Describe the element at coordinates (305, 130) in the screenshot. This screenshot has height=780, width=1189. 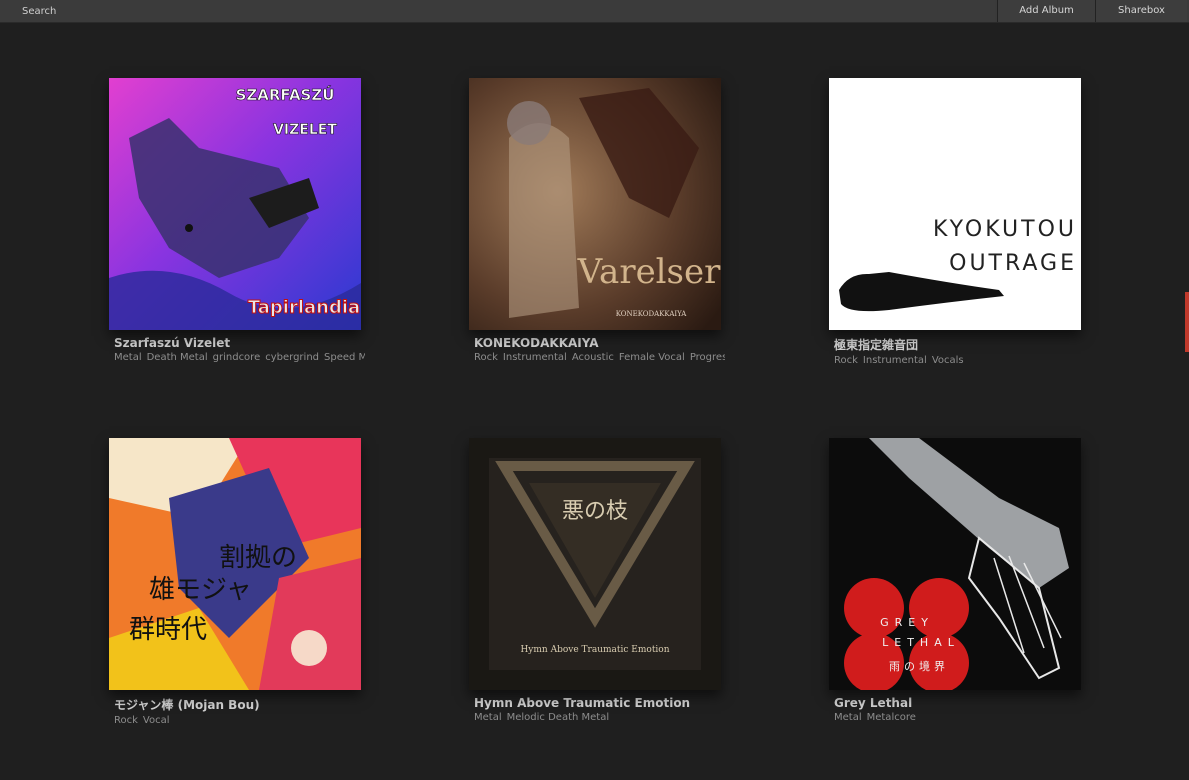
I see `cover-text: VIZELET` at that location.